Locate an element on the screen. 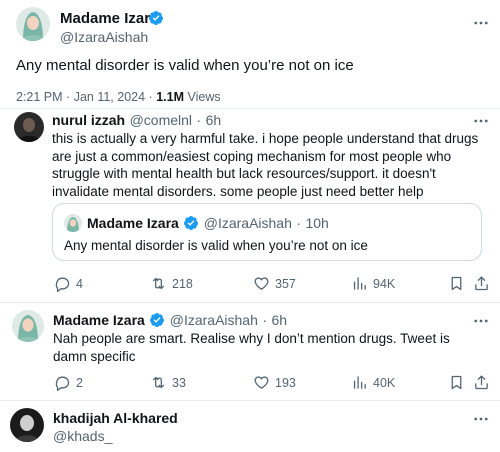  views-count: 94K is located at coordinates (384, 283).